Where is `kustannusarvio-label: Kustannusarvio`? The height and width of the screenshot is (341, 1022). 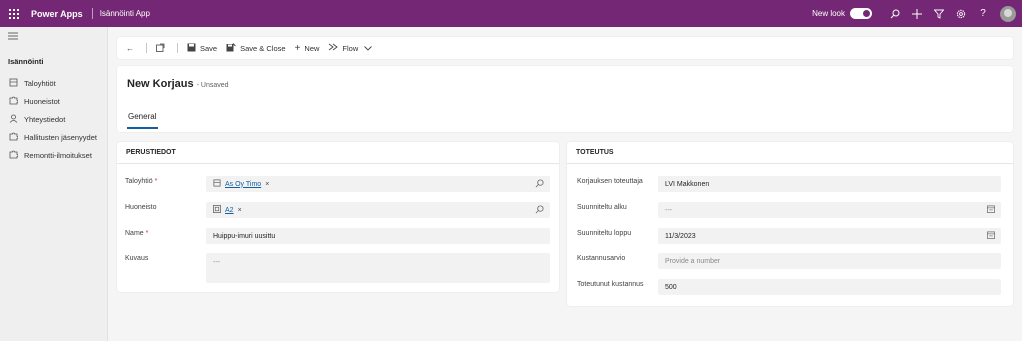
kustannusarvio-label: Kustannusarvio is located at coordinates (601, 258).